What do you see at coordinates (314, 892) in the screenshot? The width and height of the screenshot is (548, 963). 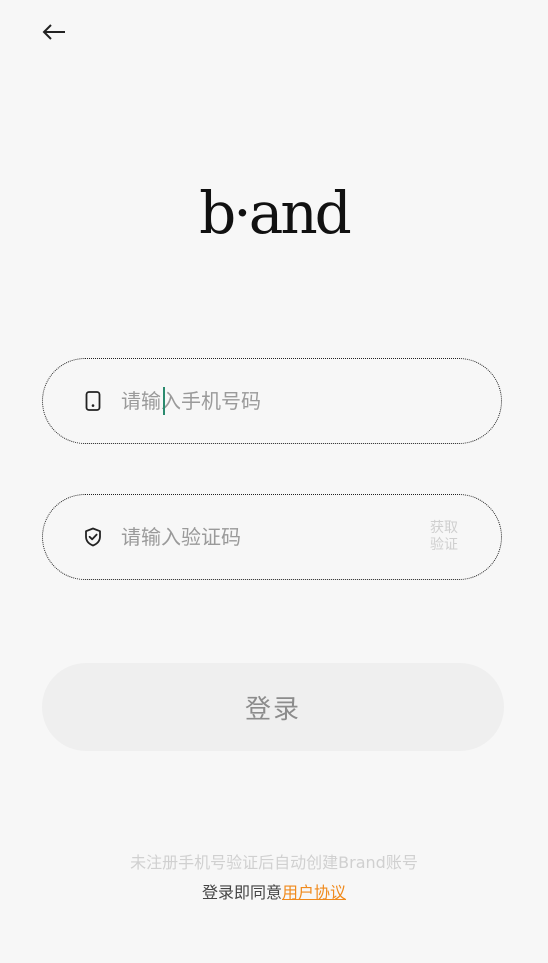 I see `user-agreement-link: 用户协议` at bounding box center [314, 892].